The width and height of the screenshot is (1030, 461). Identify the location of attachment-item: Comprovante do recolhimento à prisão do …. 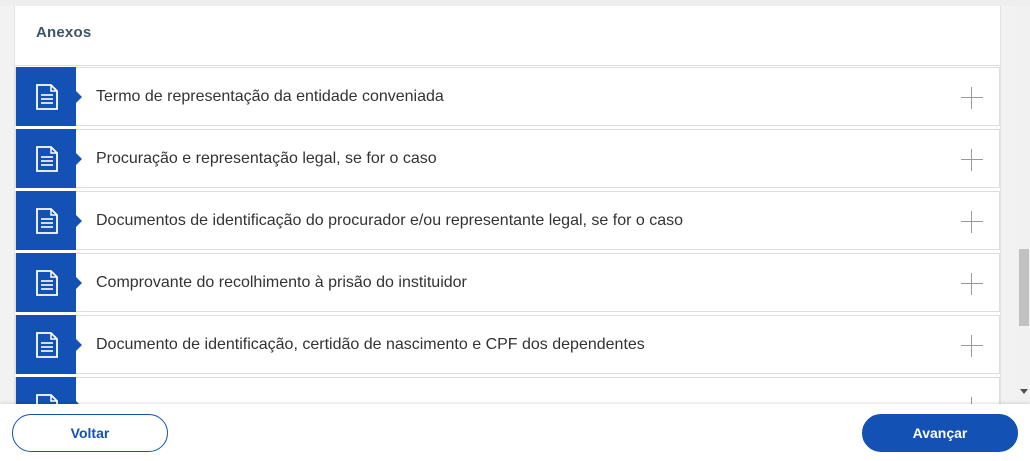
(507, 282).